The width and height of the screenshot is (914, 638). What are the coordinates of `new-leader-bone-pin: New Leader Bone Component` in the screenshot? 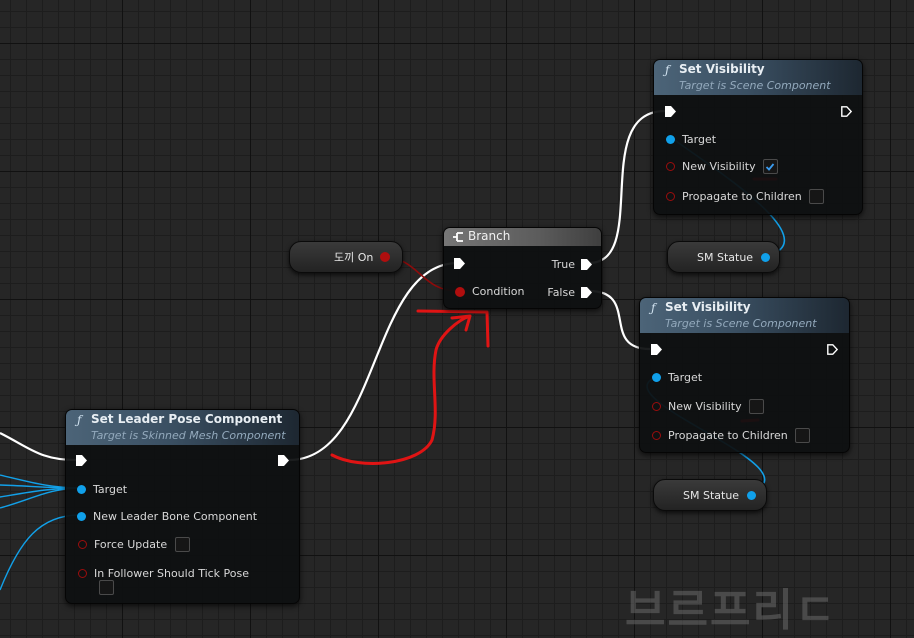 It's located at (167, 516).